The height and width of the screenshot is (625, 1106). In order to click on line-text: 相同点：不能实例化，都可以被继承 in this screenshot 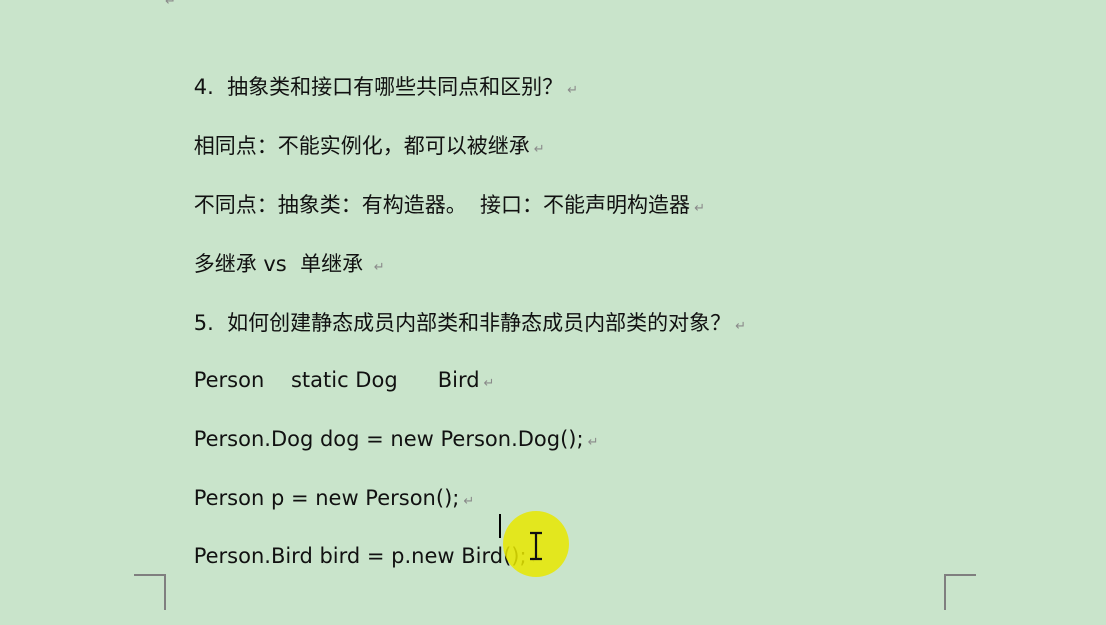, I will do `click(361, 146)`.